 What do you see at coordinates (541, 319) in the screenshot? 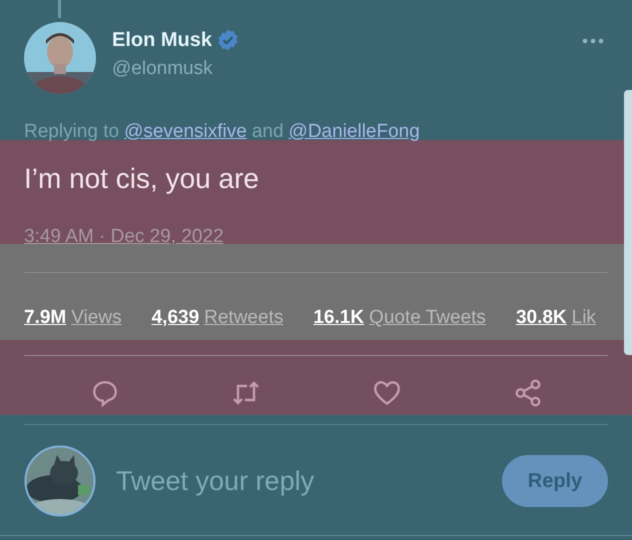
I see `stat-count: 30.8K` at bounding box center [541, 319].